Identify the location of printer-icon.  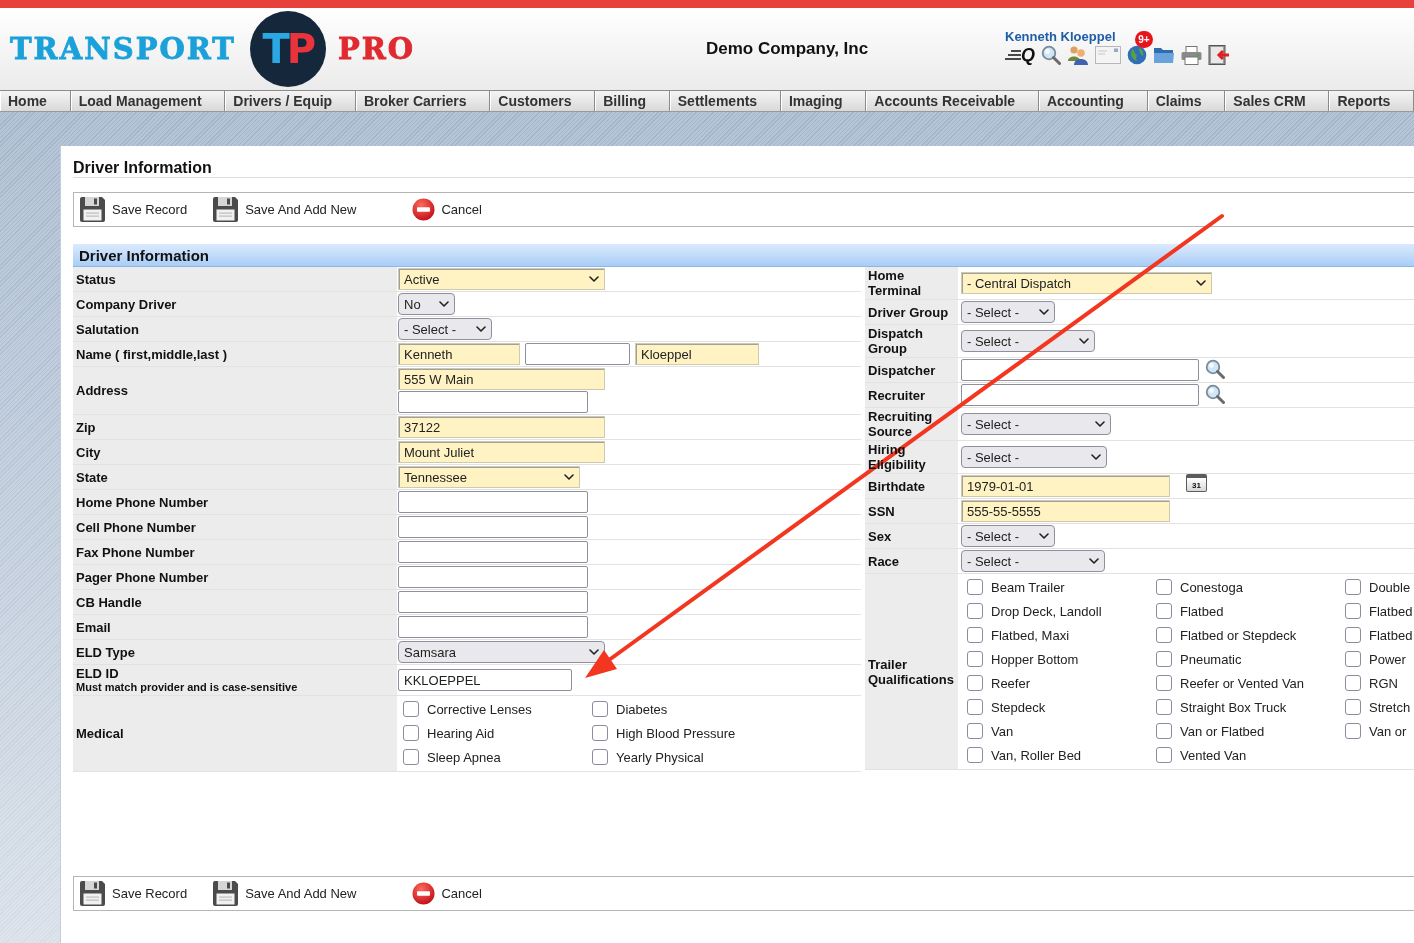
(1191, 55).